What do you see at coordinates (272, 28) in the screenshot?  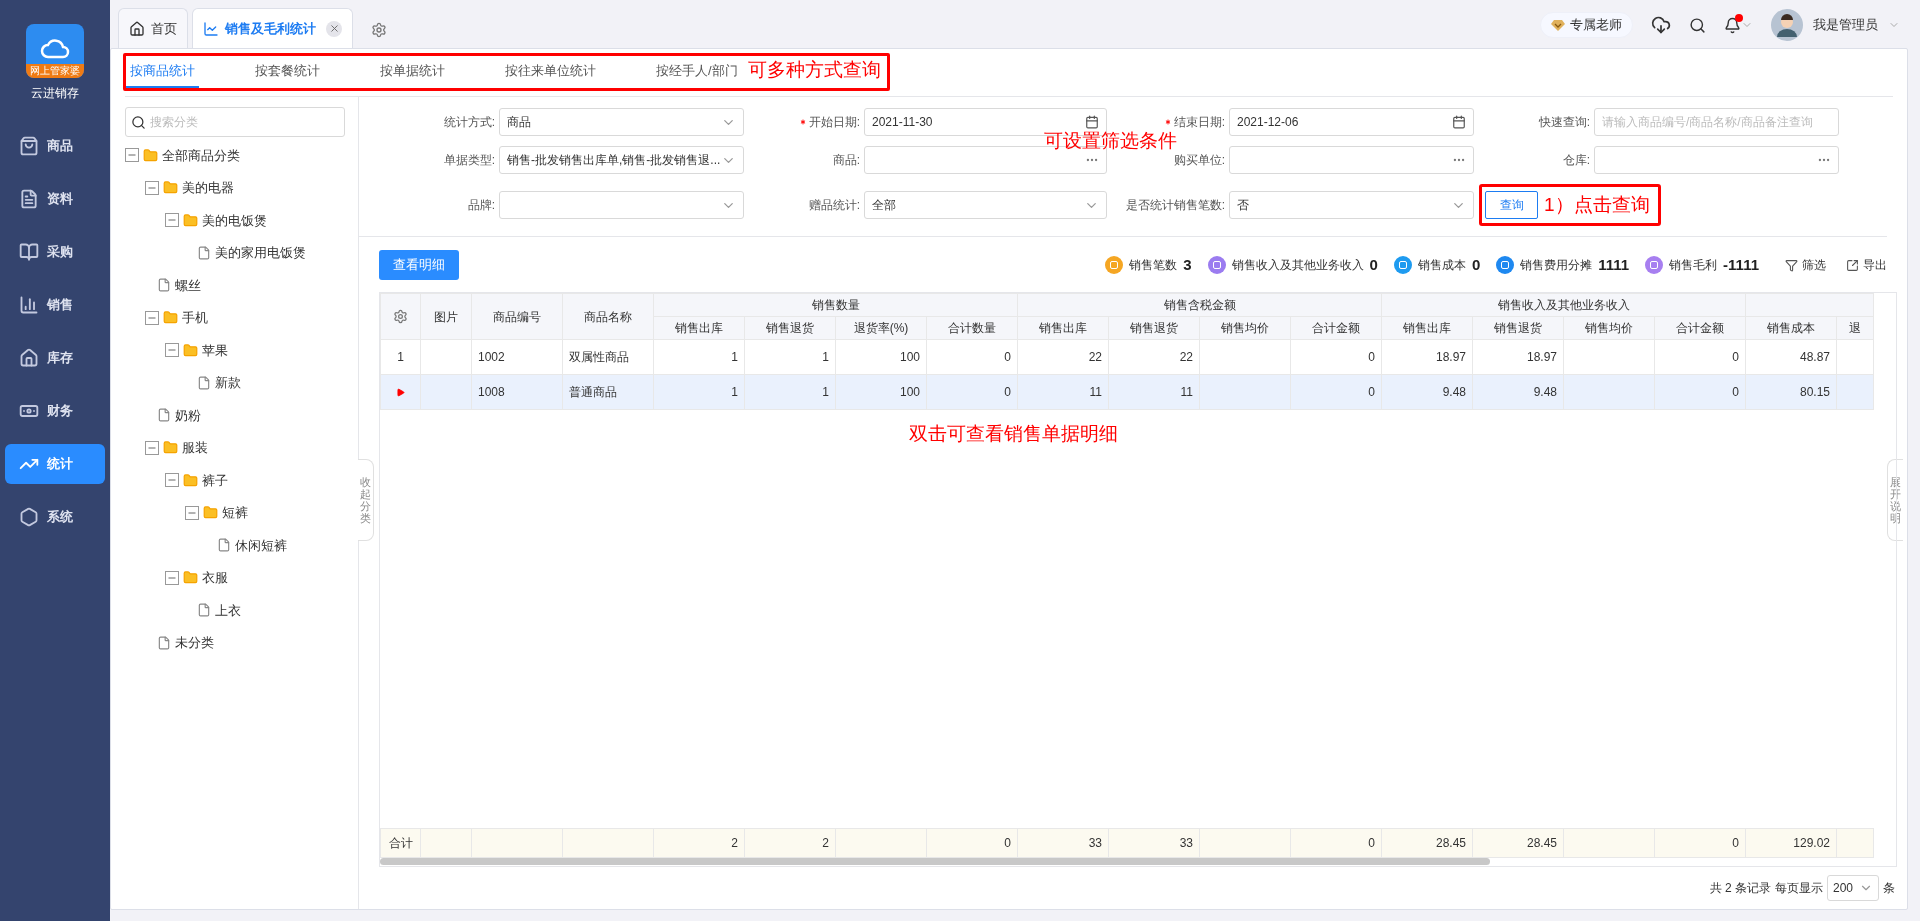 I see `page-tab: 销售及毛利统计` at bounding box center [272, 28].